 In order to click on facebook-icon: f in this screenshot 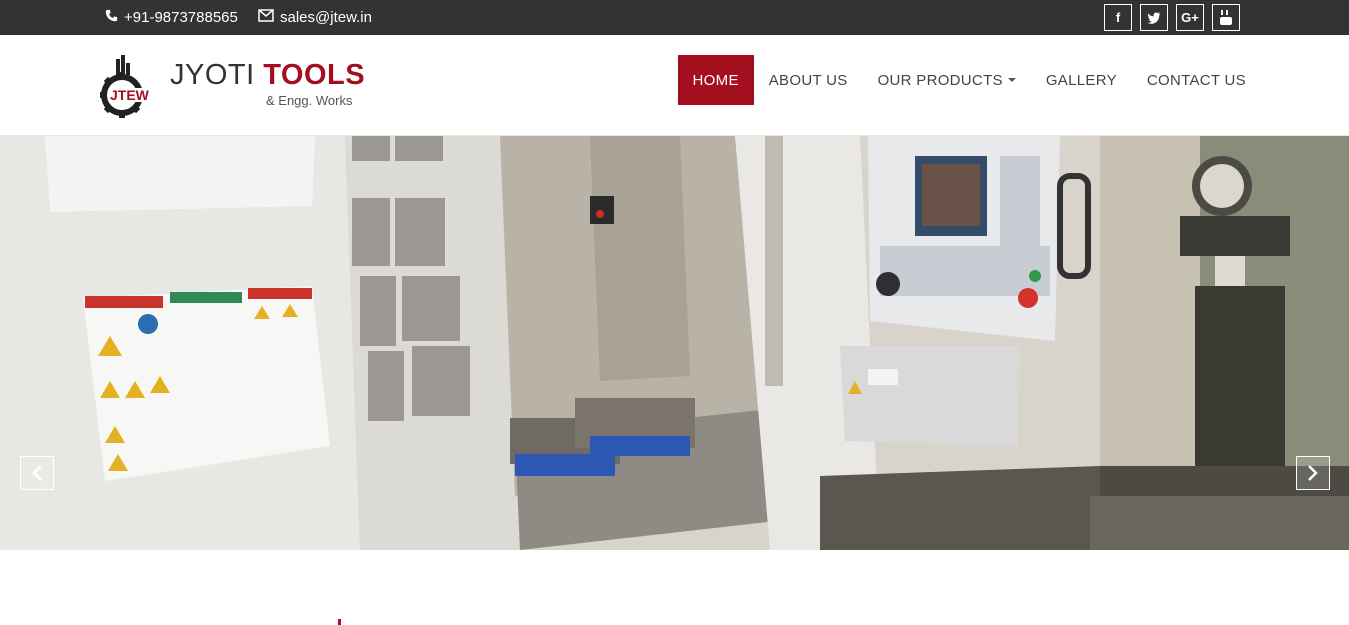, I will do `click(1118, 17)`.